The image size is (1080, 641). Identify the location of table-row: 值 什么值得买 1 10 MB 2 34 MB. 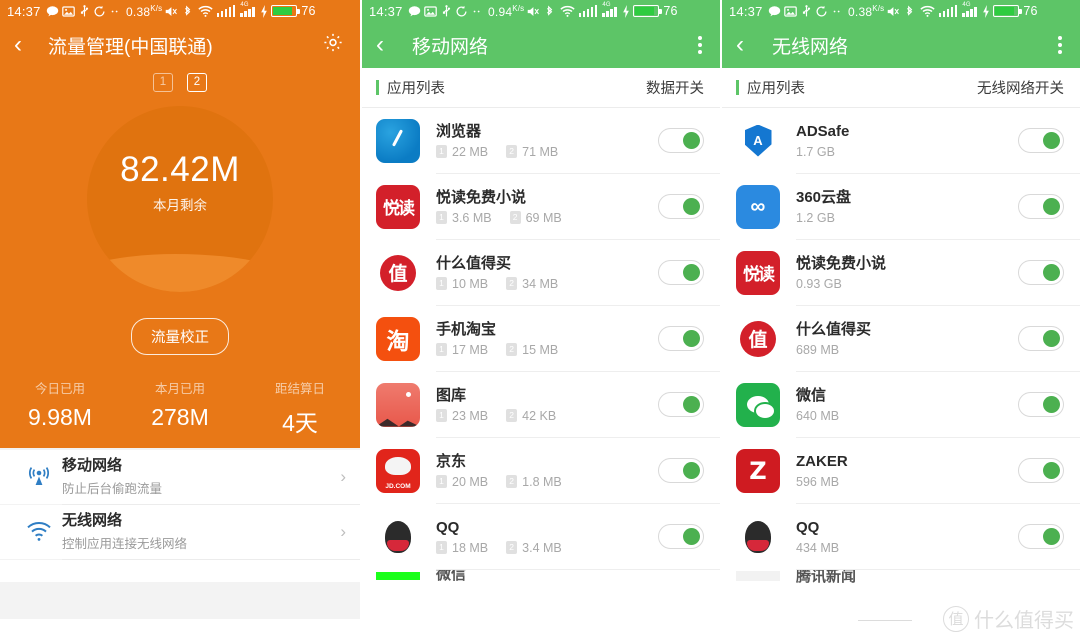
(541, 272).